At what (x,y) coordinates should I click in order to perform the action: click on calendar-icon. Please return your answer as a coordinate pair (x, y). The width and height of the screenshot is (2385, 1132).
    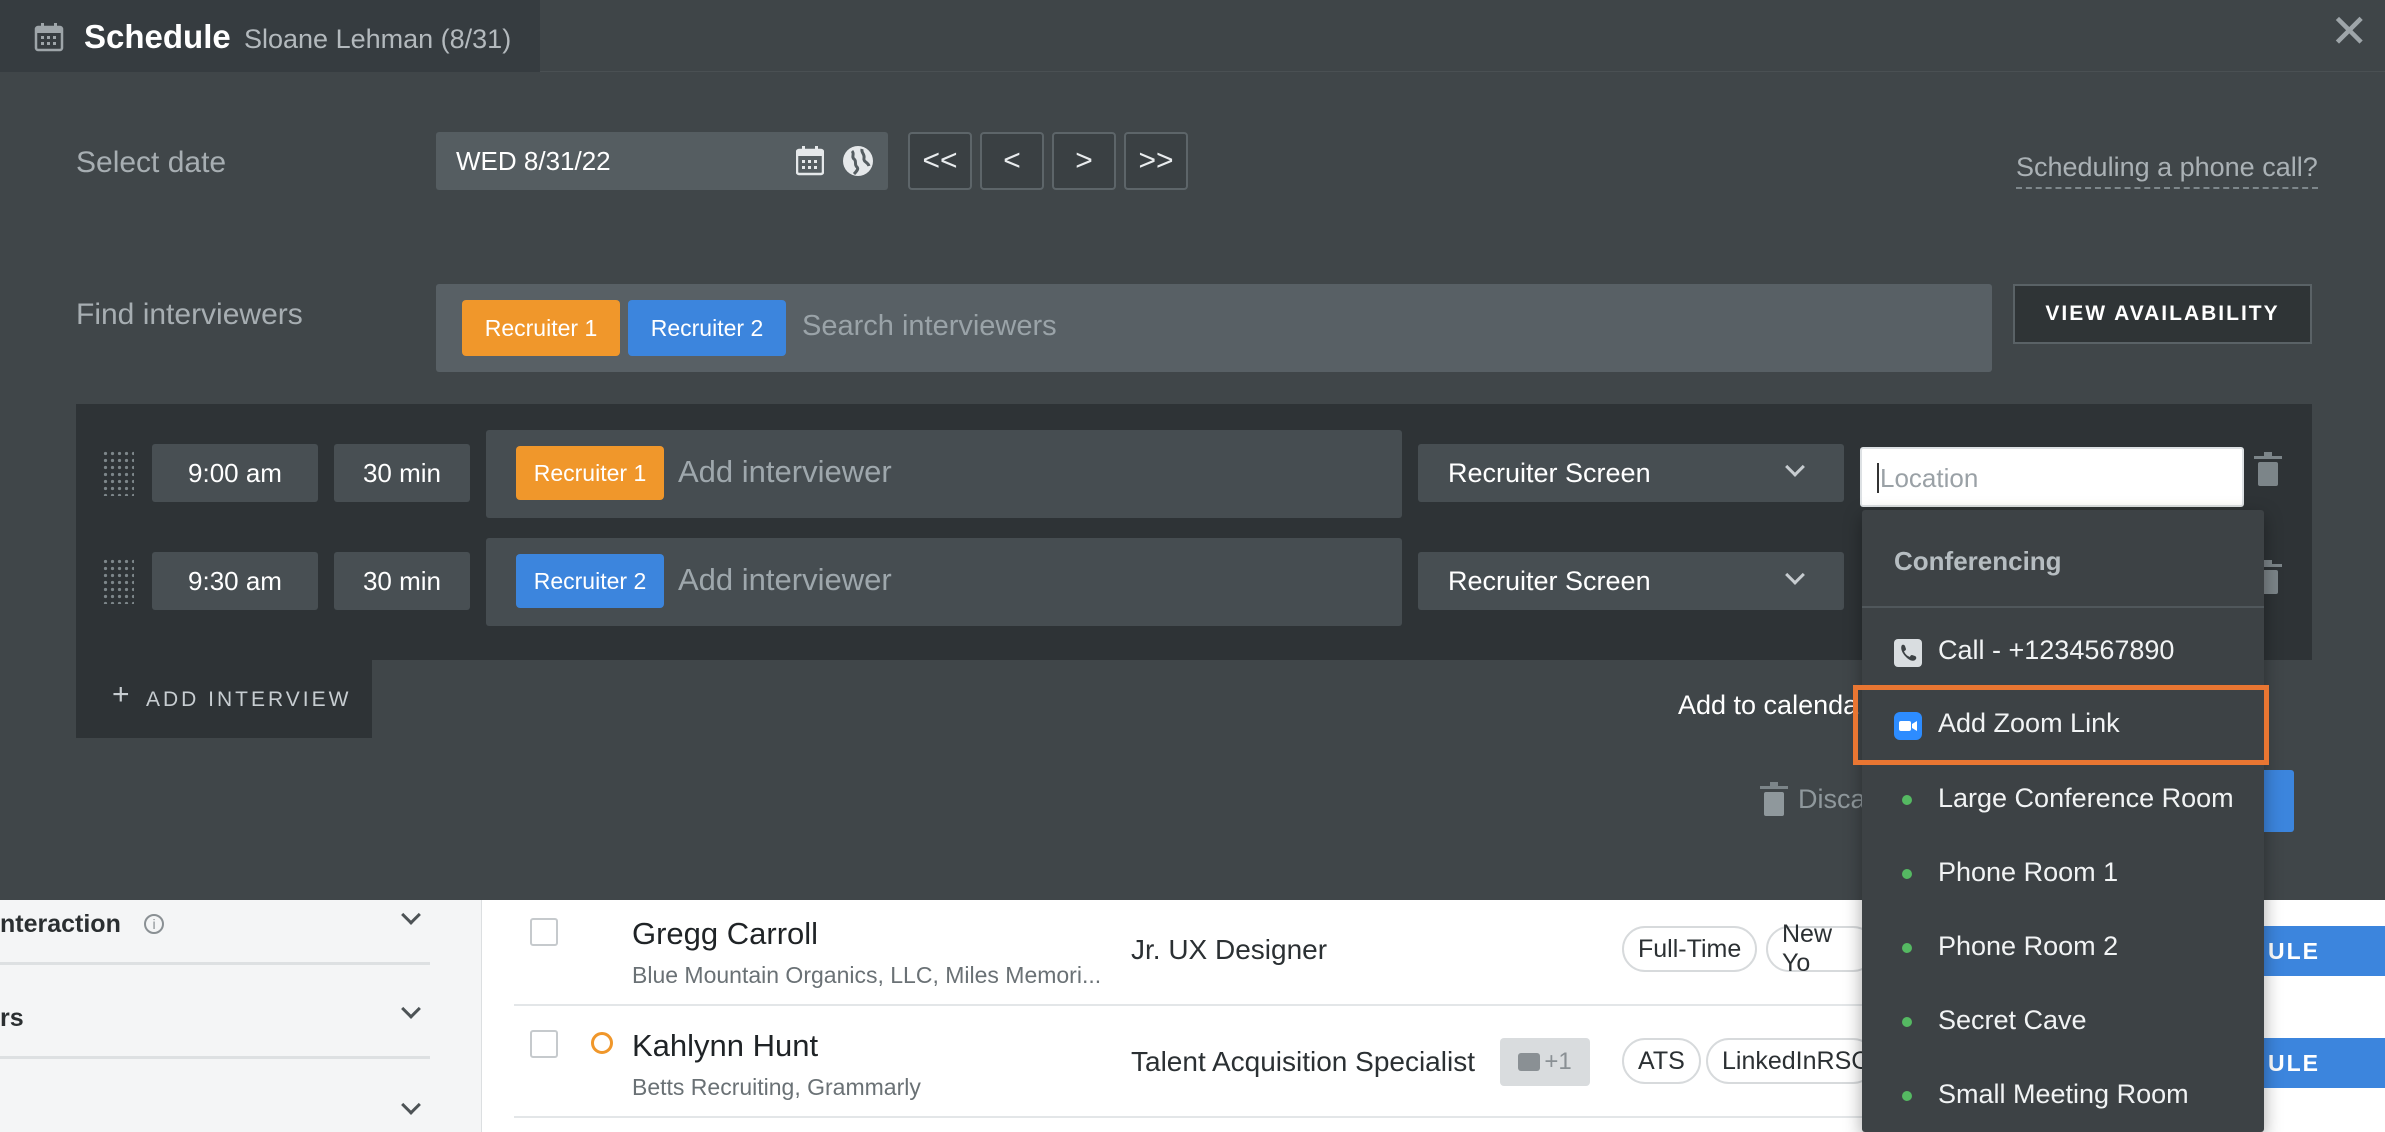
    Looking at the image, I should click on (49, 37).